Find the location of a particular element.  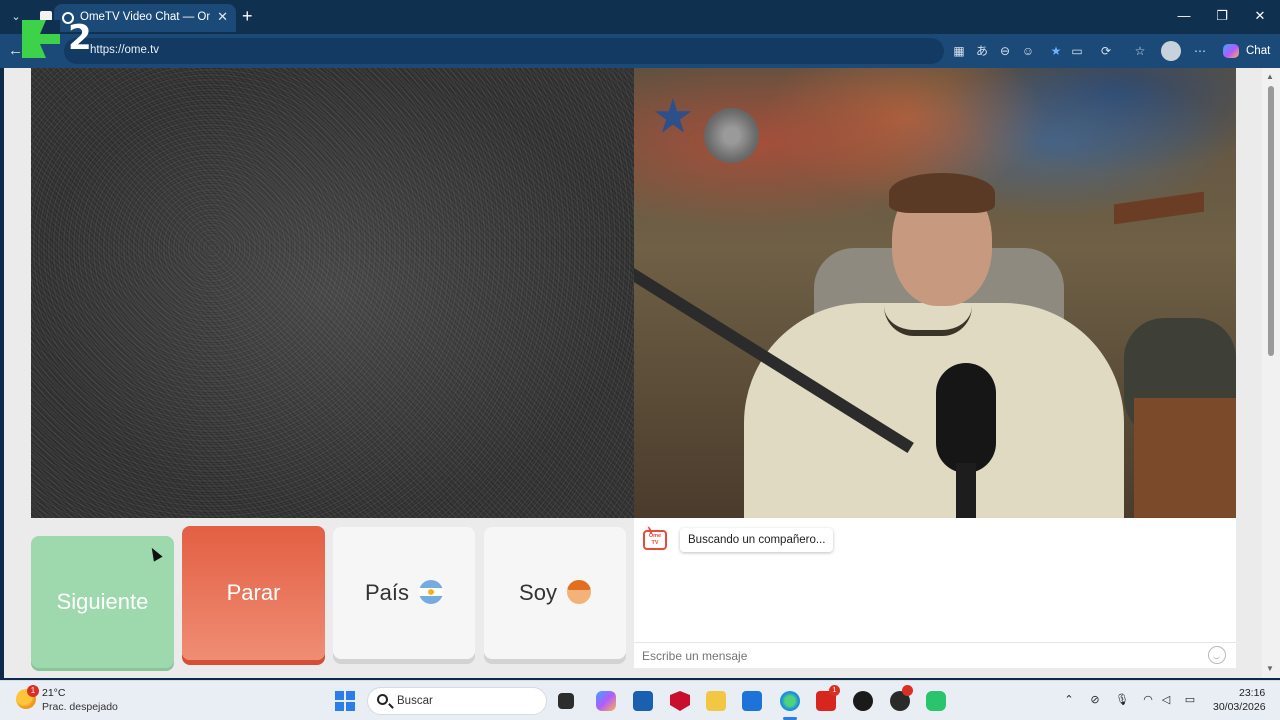

favorite-star-icon: ★ is located at coordinates (1056, 51).